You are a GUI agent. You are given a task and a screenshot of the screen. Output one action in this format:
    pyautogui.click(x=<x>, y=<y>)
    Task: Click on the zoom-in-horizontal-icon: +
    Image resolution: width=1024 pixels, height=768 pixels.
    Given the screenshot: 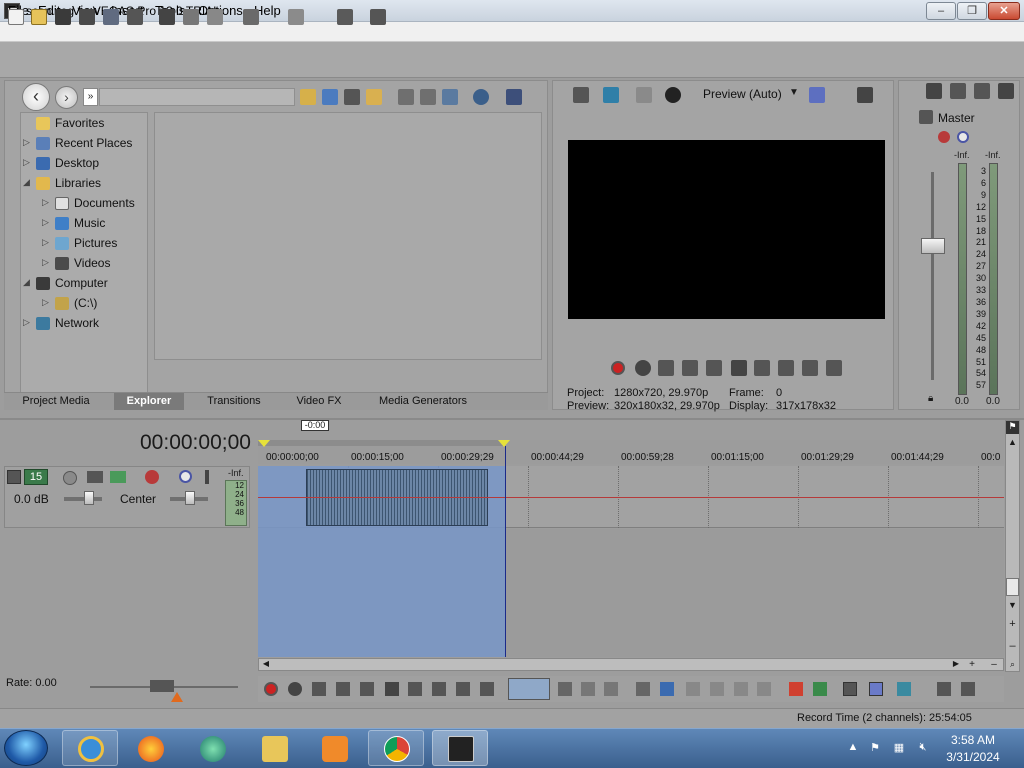 What is the action you would take?
    pyautogui.click(x=972, y=664)
    